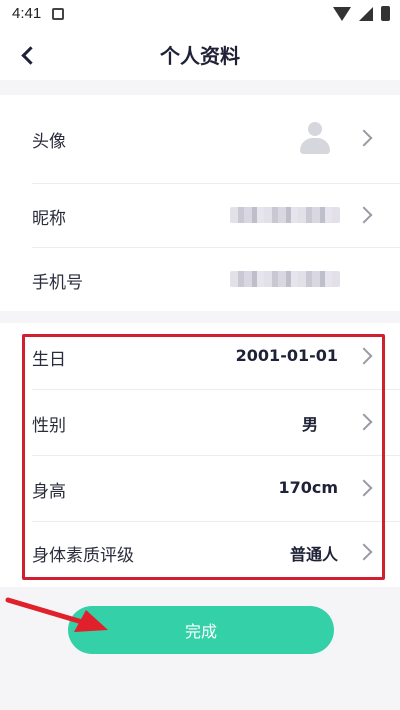  What do you see at coordinates (285, 215) in the screenshot?
I see `nickname-value-redacted` at bounding box center [285, 215].